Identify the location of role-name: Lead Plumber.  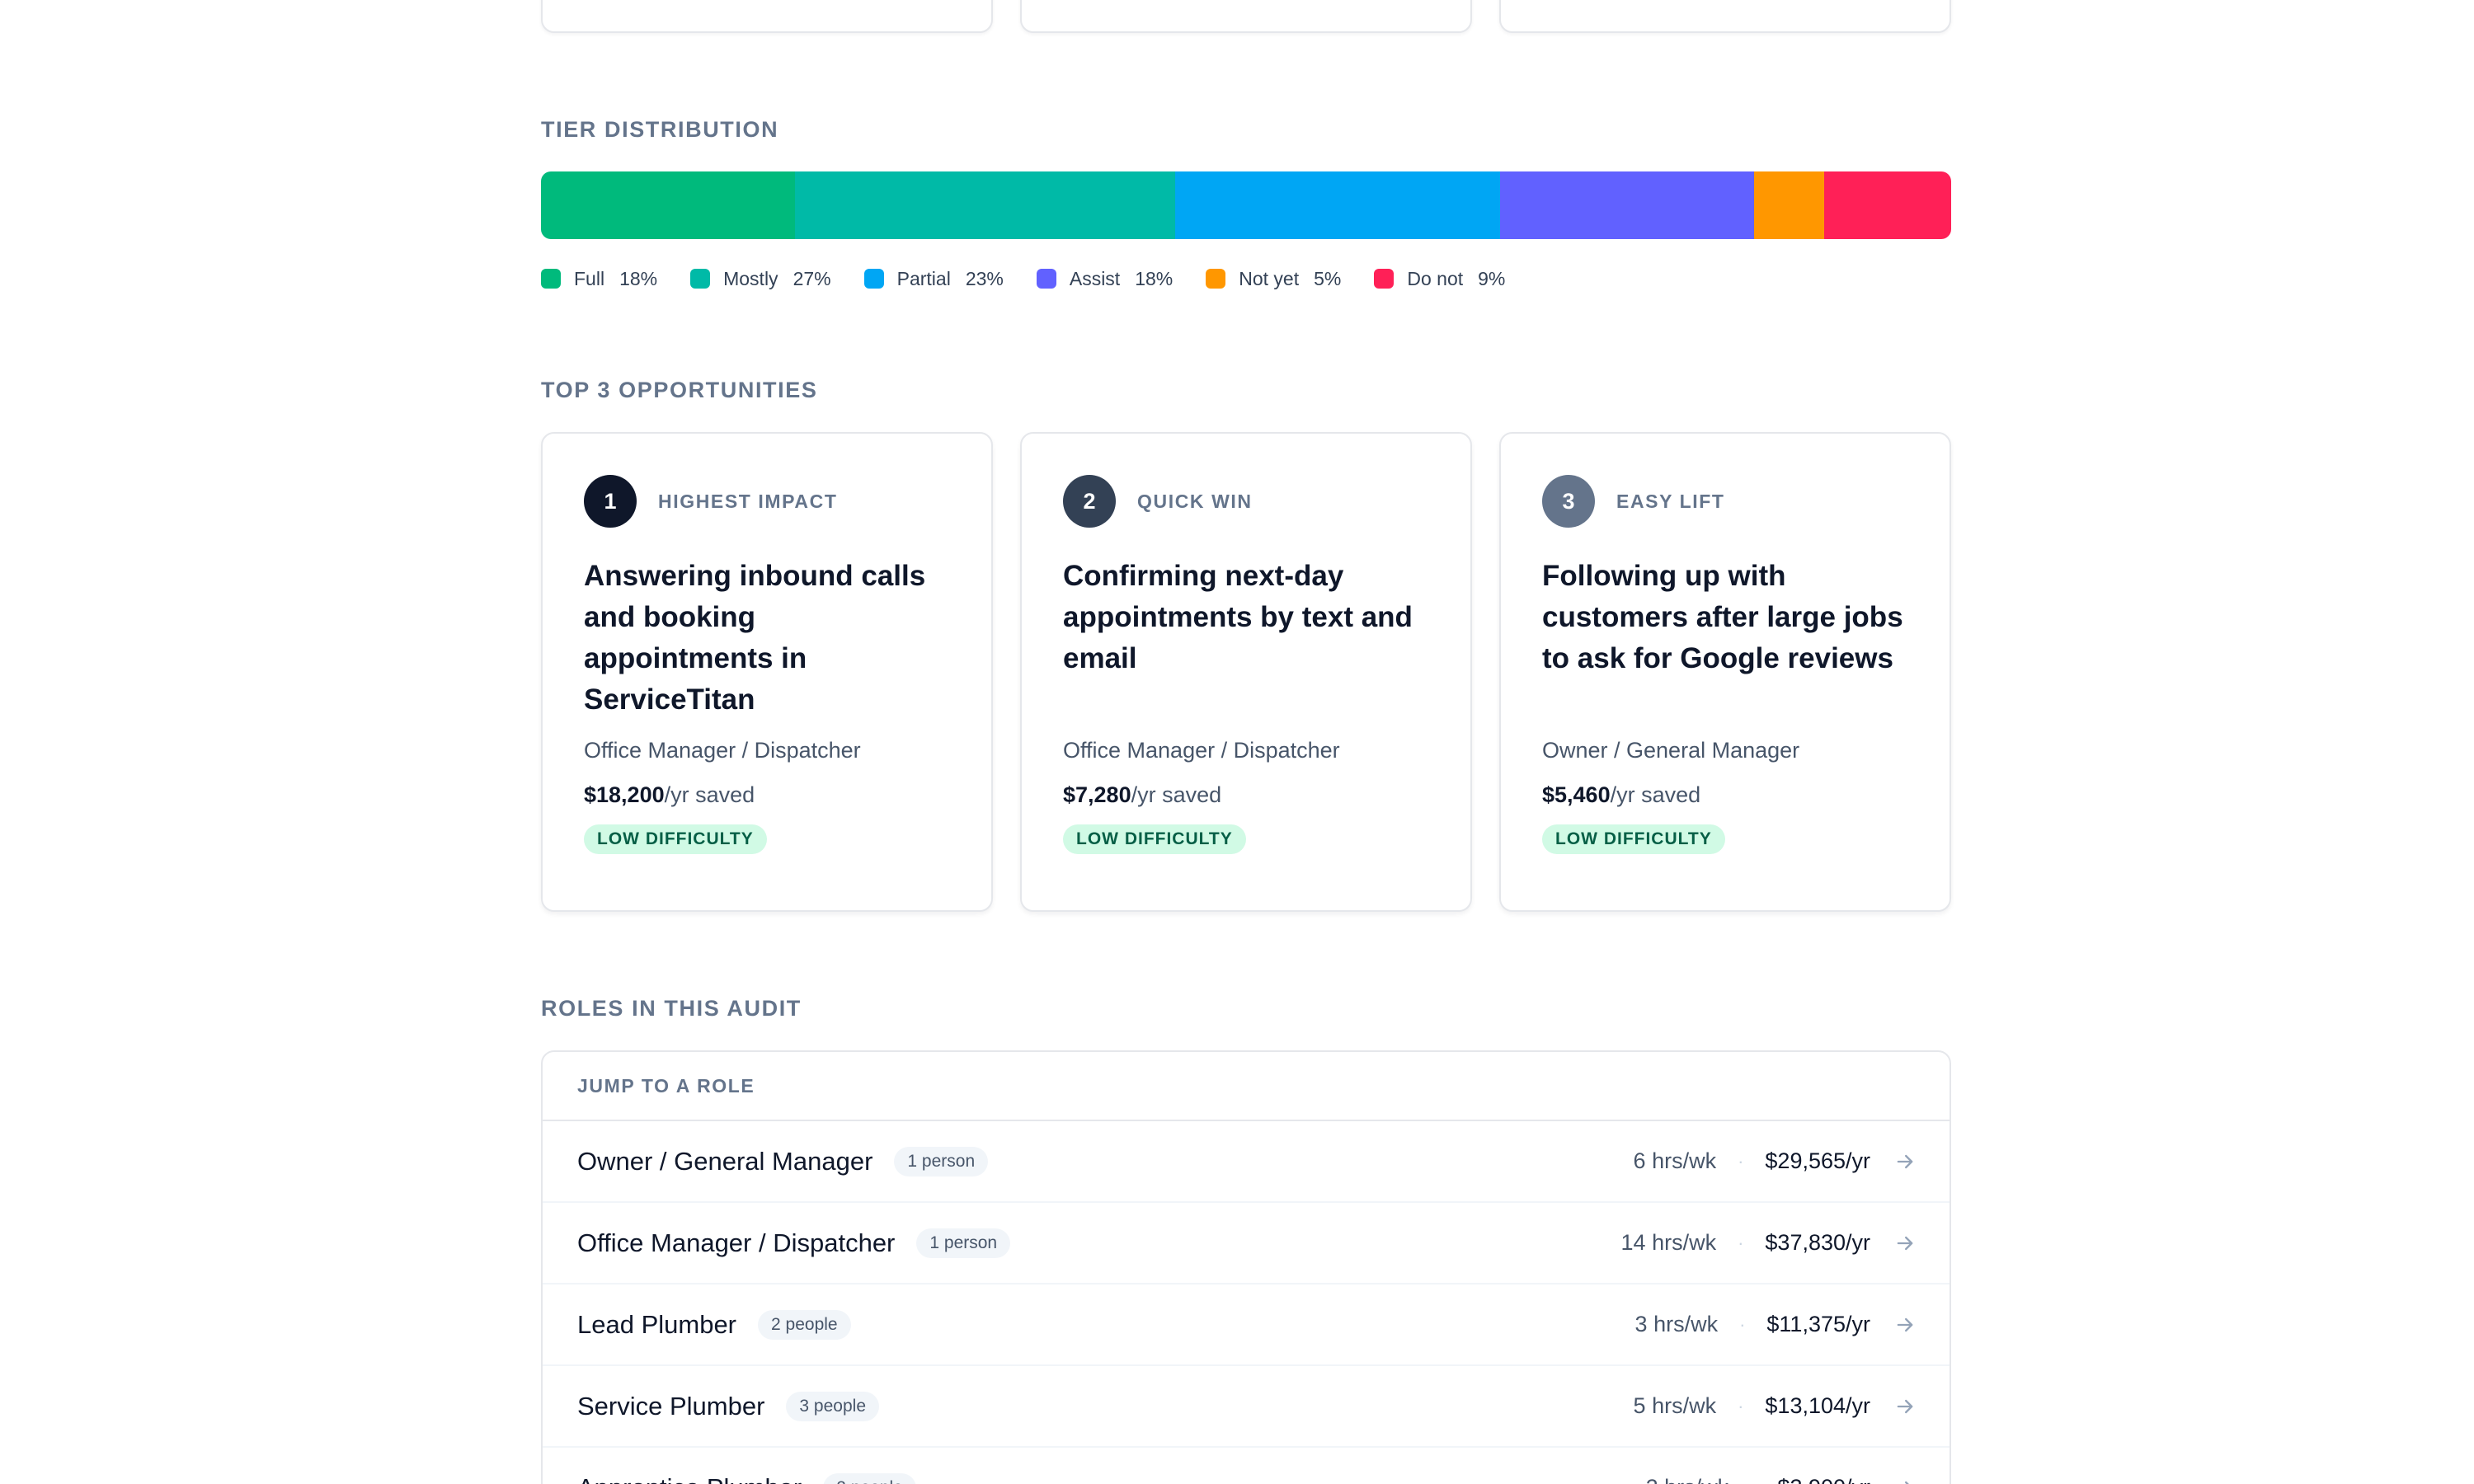
(657, 1324).